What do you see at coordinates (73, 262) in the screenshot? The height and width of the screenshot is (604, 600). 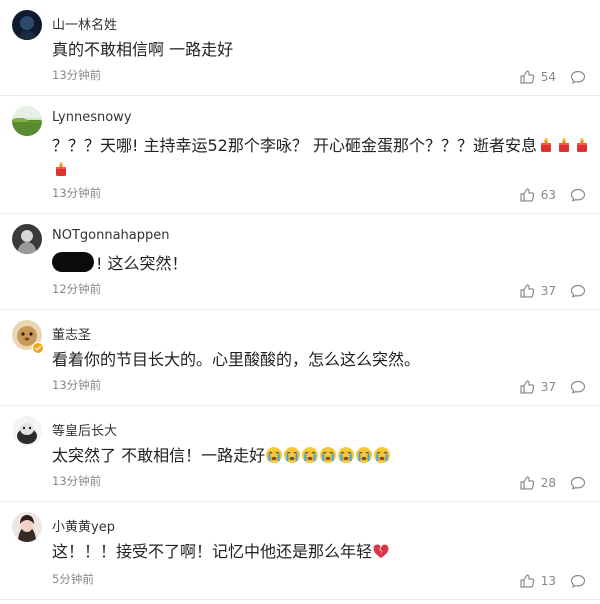 I see `redacted-emoji` at bounding box center [73, 262].